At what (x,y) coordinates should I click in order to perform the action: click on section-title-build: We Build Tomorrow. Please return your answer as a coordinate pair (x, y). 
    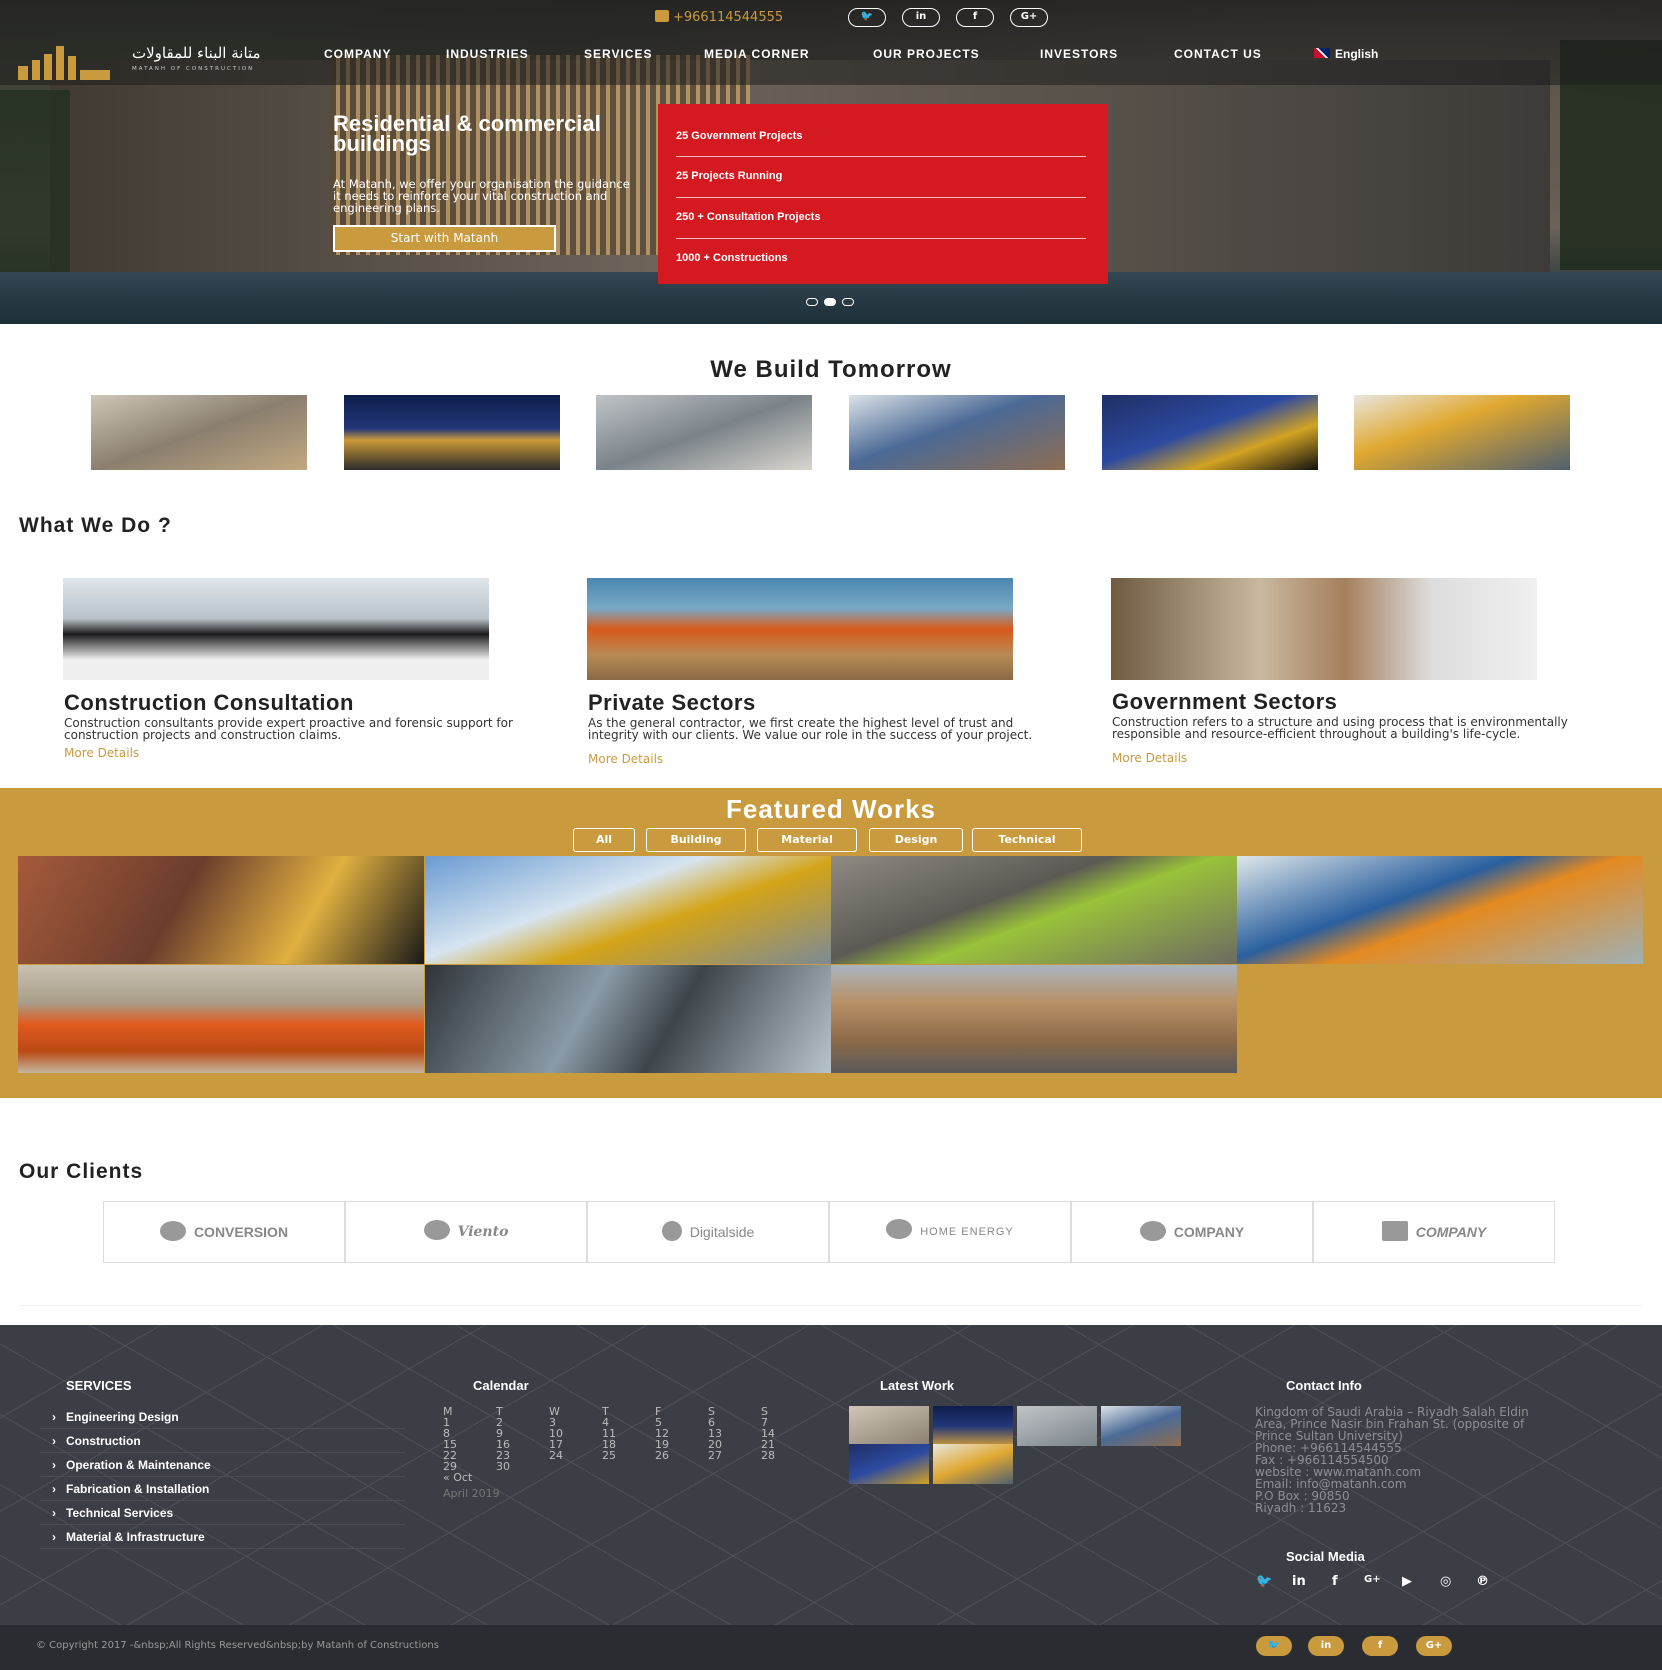
    Looking at the image, I should click on (831, 369).